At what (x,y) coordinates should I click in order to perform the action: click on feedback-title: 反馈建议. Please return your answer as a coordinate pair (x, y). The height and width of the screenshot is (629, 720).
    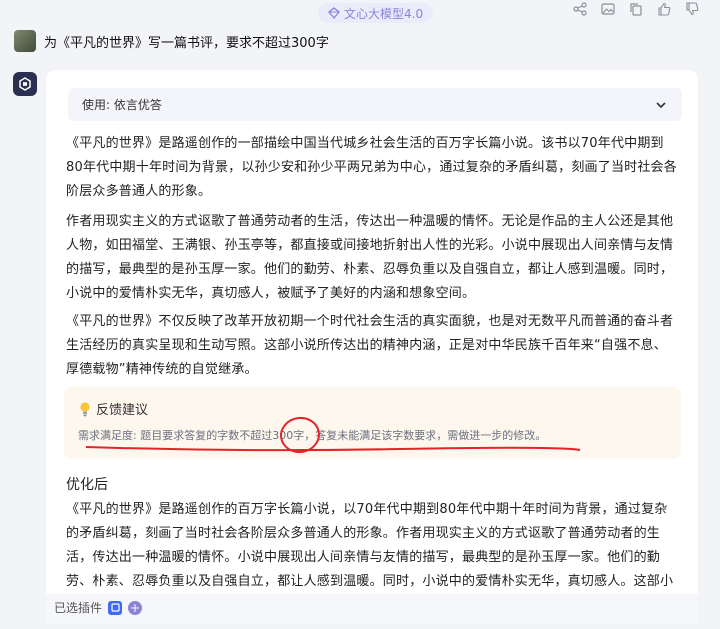
    Looking at the image, I should click on (122, 410).